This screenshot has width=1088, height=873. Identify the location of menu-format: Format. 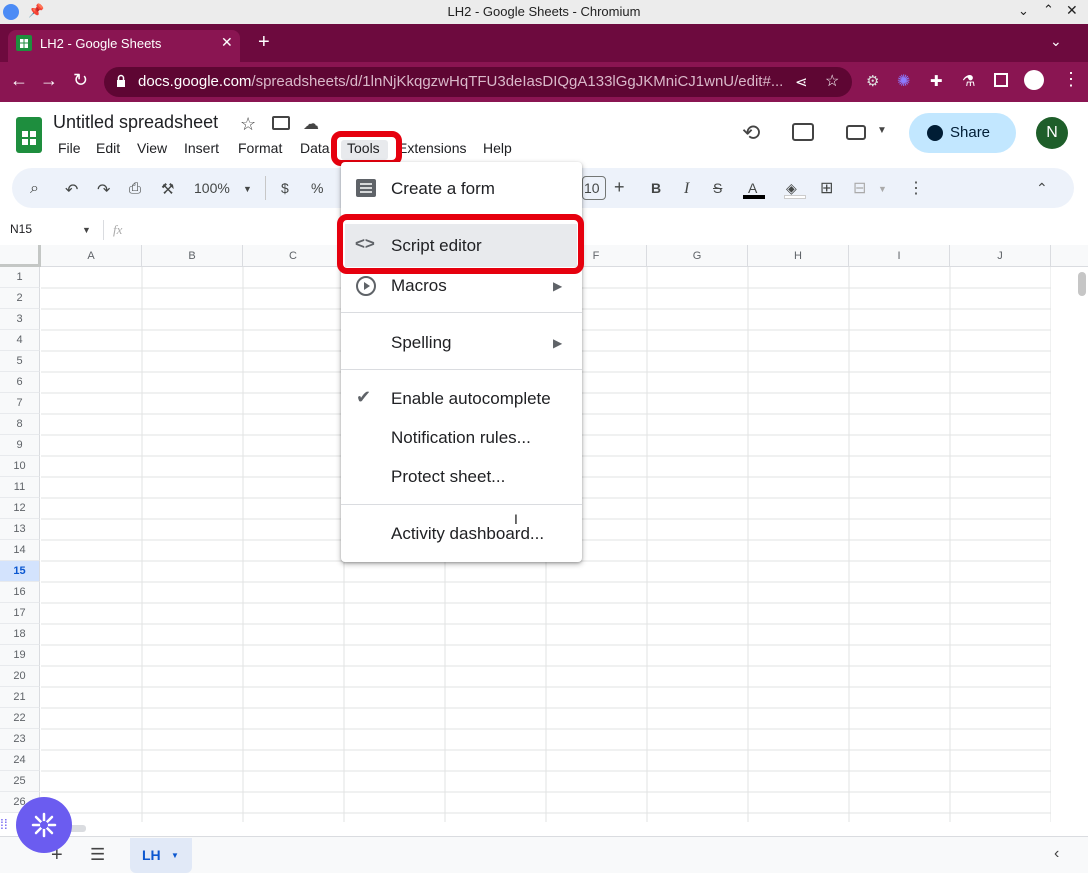
(260, 148).